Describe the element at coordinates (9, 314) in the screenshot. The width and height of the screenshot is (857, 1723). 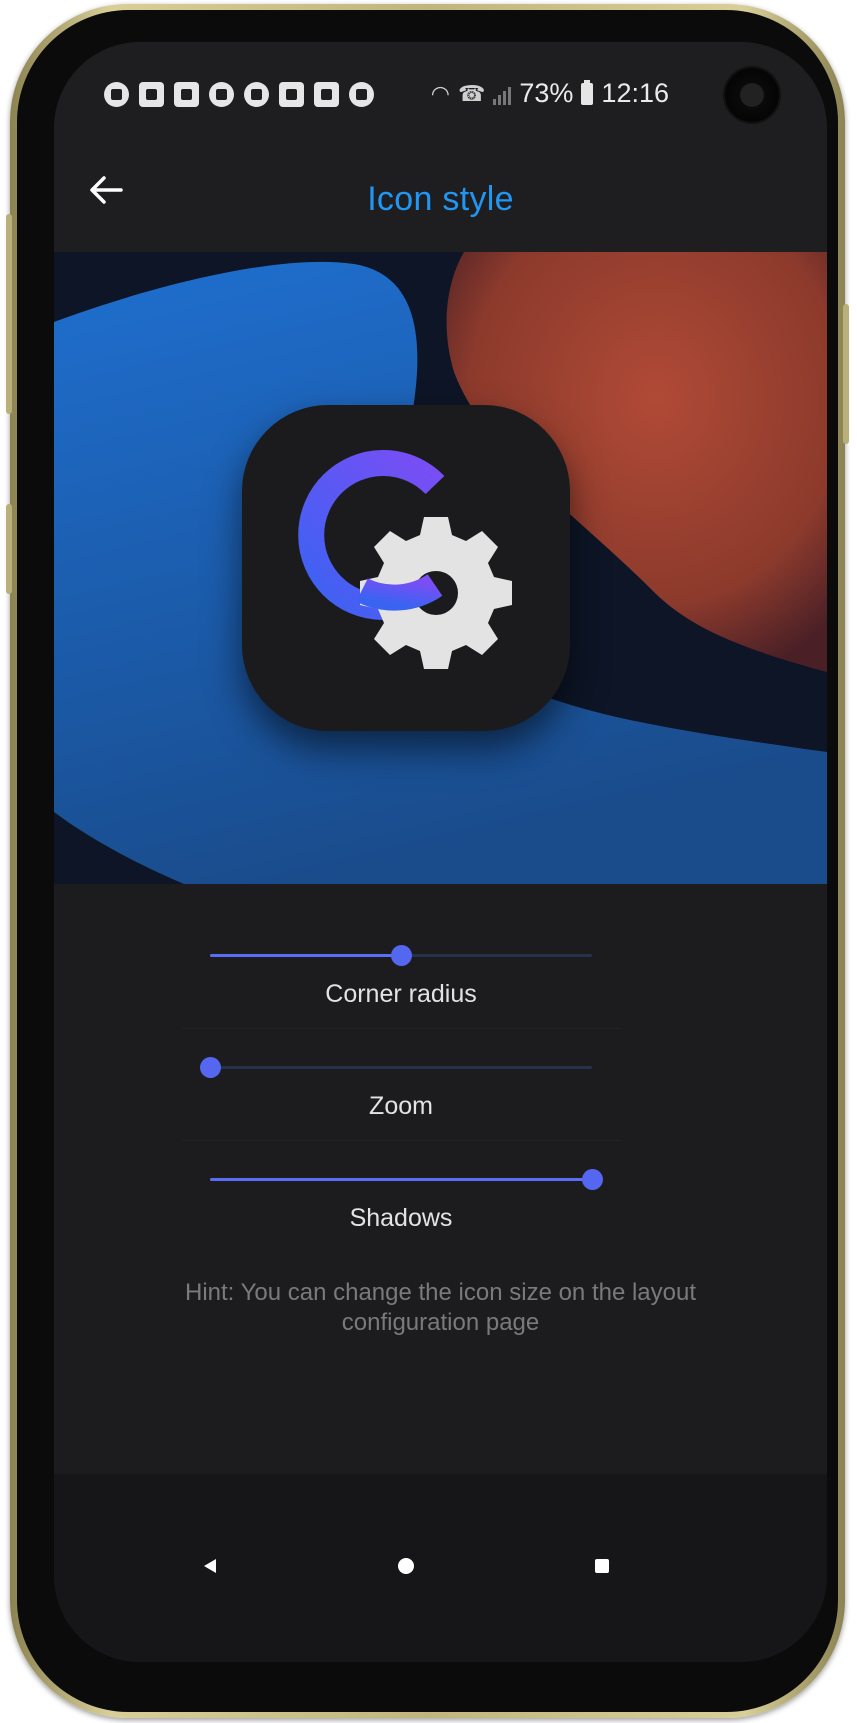
I see `volume-button` at that location.